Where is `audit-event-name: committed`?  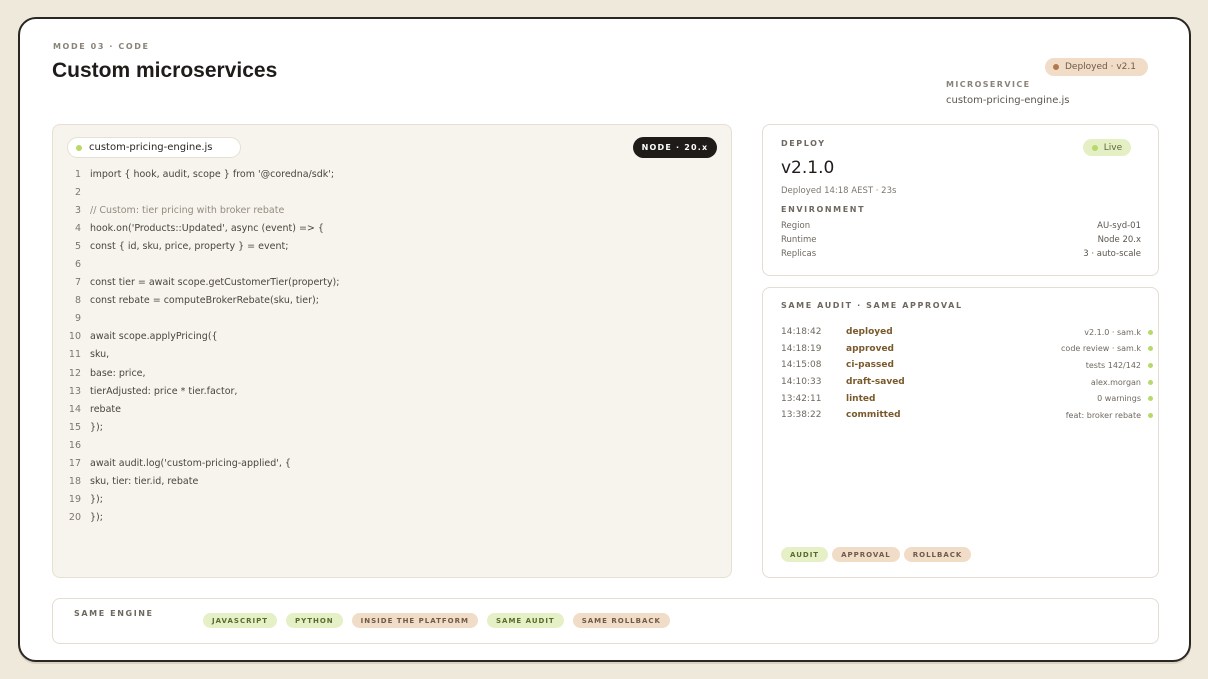 audit-event-name: committed is located at coordinates (873, 415).